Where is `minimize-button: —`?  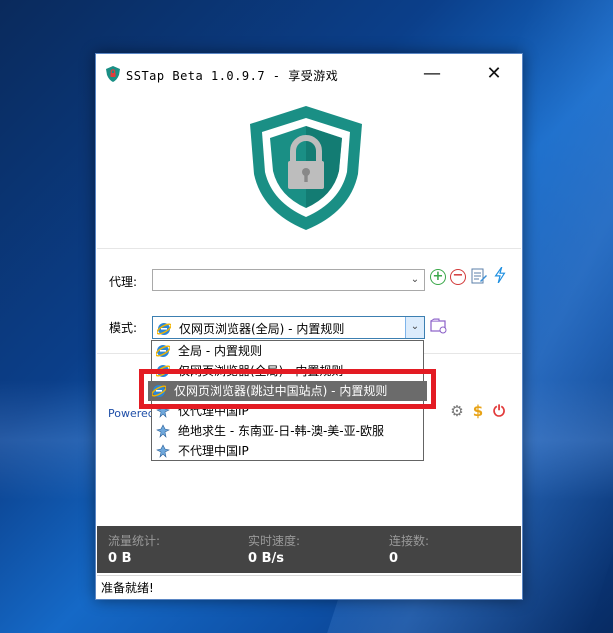 minimize-button: — is located at coordinates (432, 74).